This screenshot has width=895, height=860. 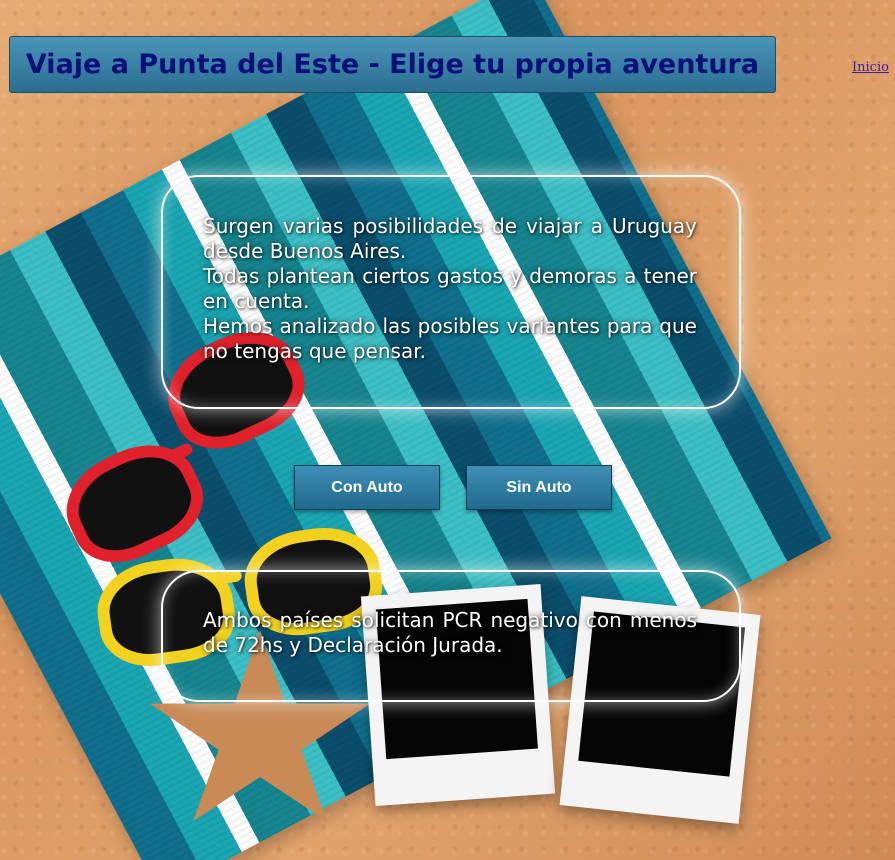 What do you see at coordinates (870, 67) in the screenshot?
I see `nav-link-inicio: Inicio` at bounding box center [870, 67].